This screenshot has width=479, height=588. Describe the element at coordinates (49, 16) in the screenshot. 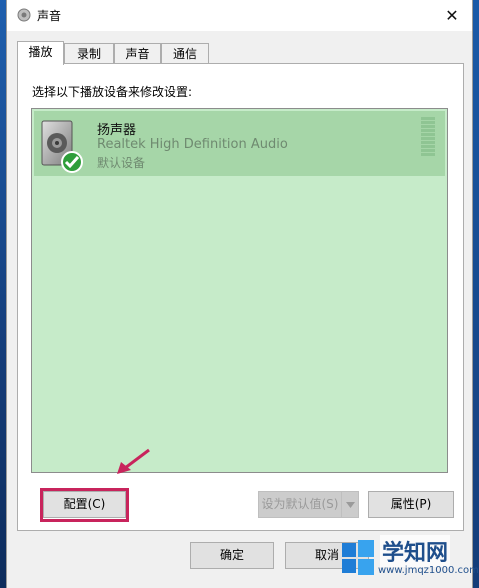

I see `window-title: 声音` at that location.